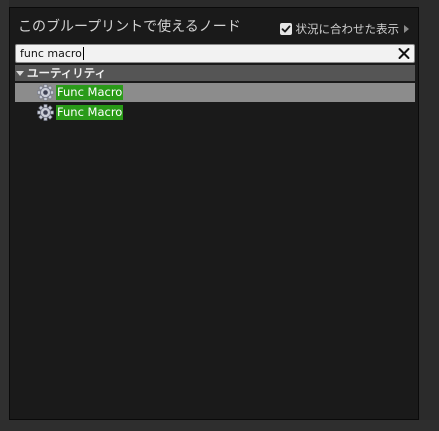 Image resolution: width=439 pixels, height=431 pixels. Describe the element at coordinates (20, 73) in the screenshot. I see `collapse-arrow-icon` at that location.